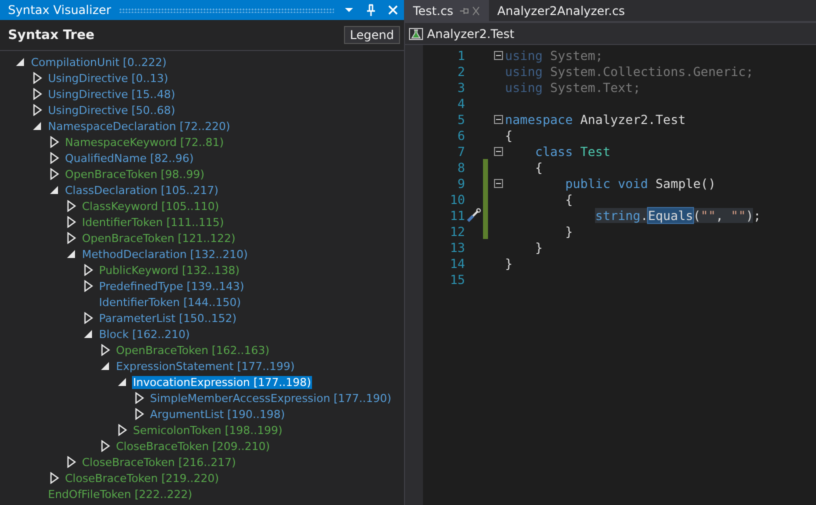  What do you see at coordinates (456, 231) in the screenshot?
I see `line-number: 12` at bounding box center [456, 231].